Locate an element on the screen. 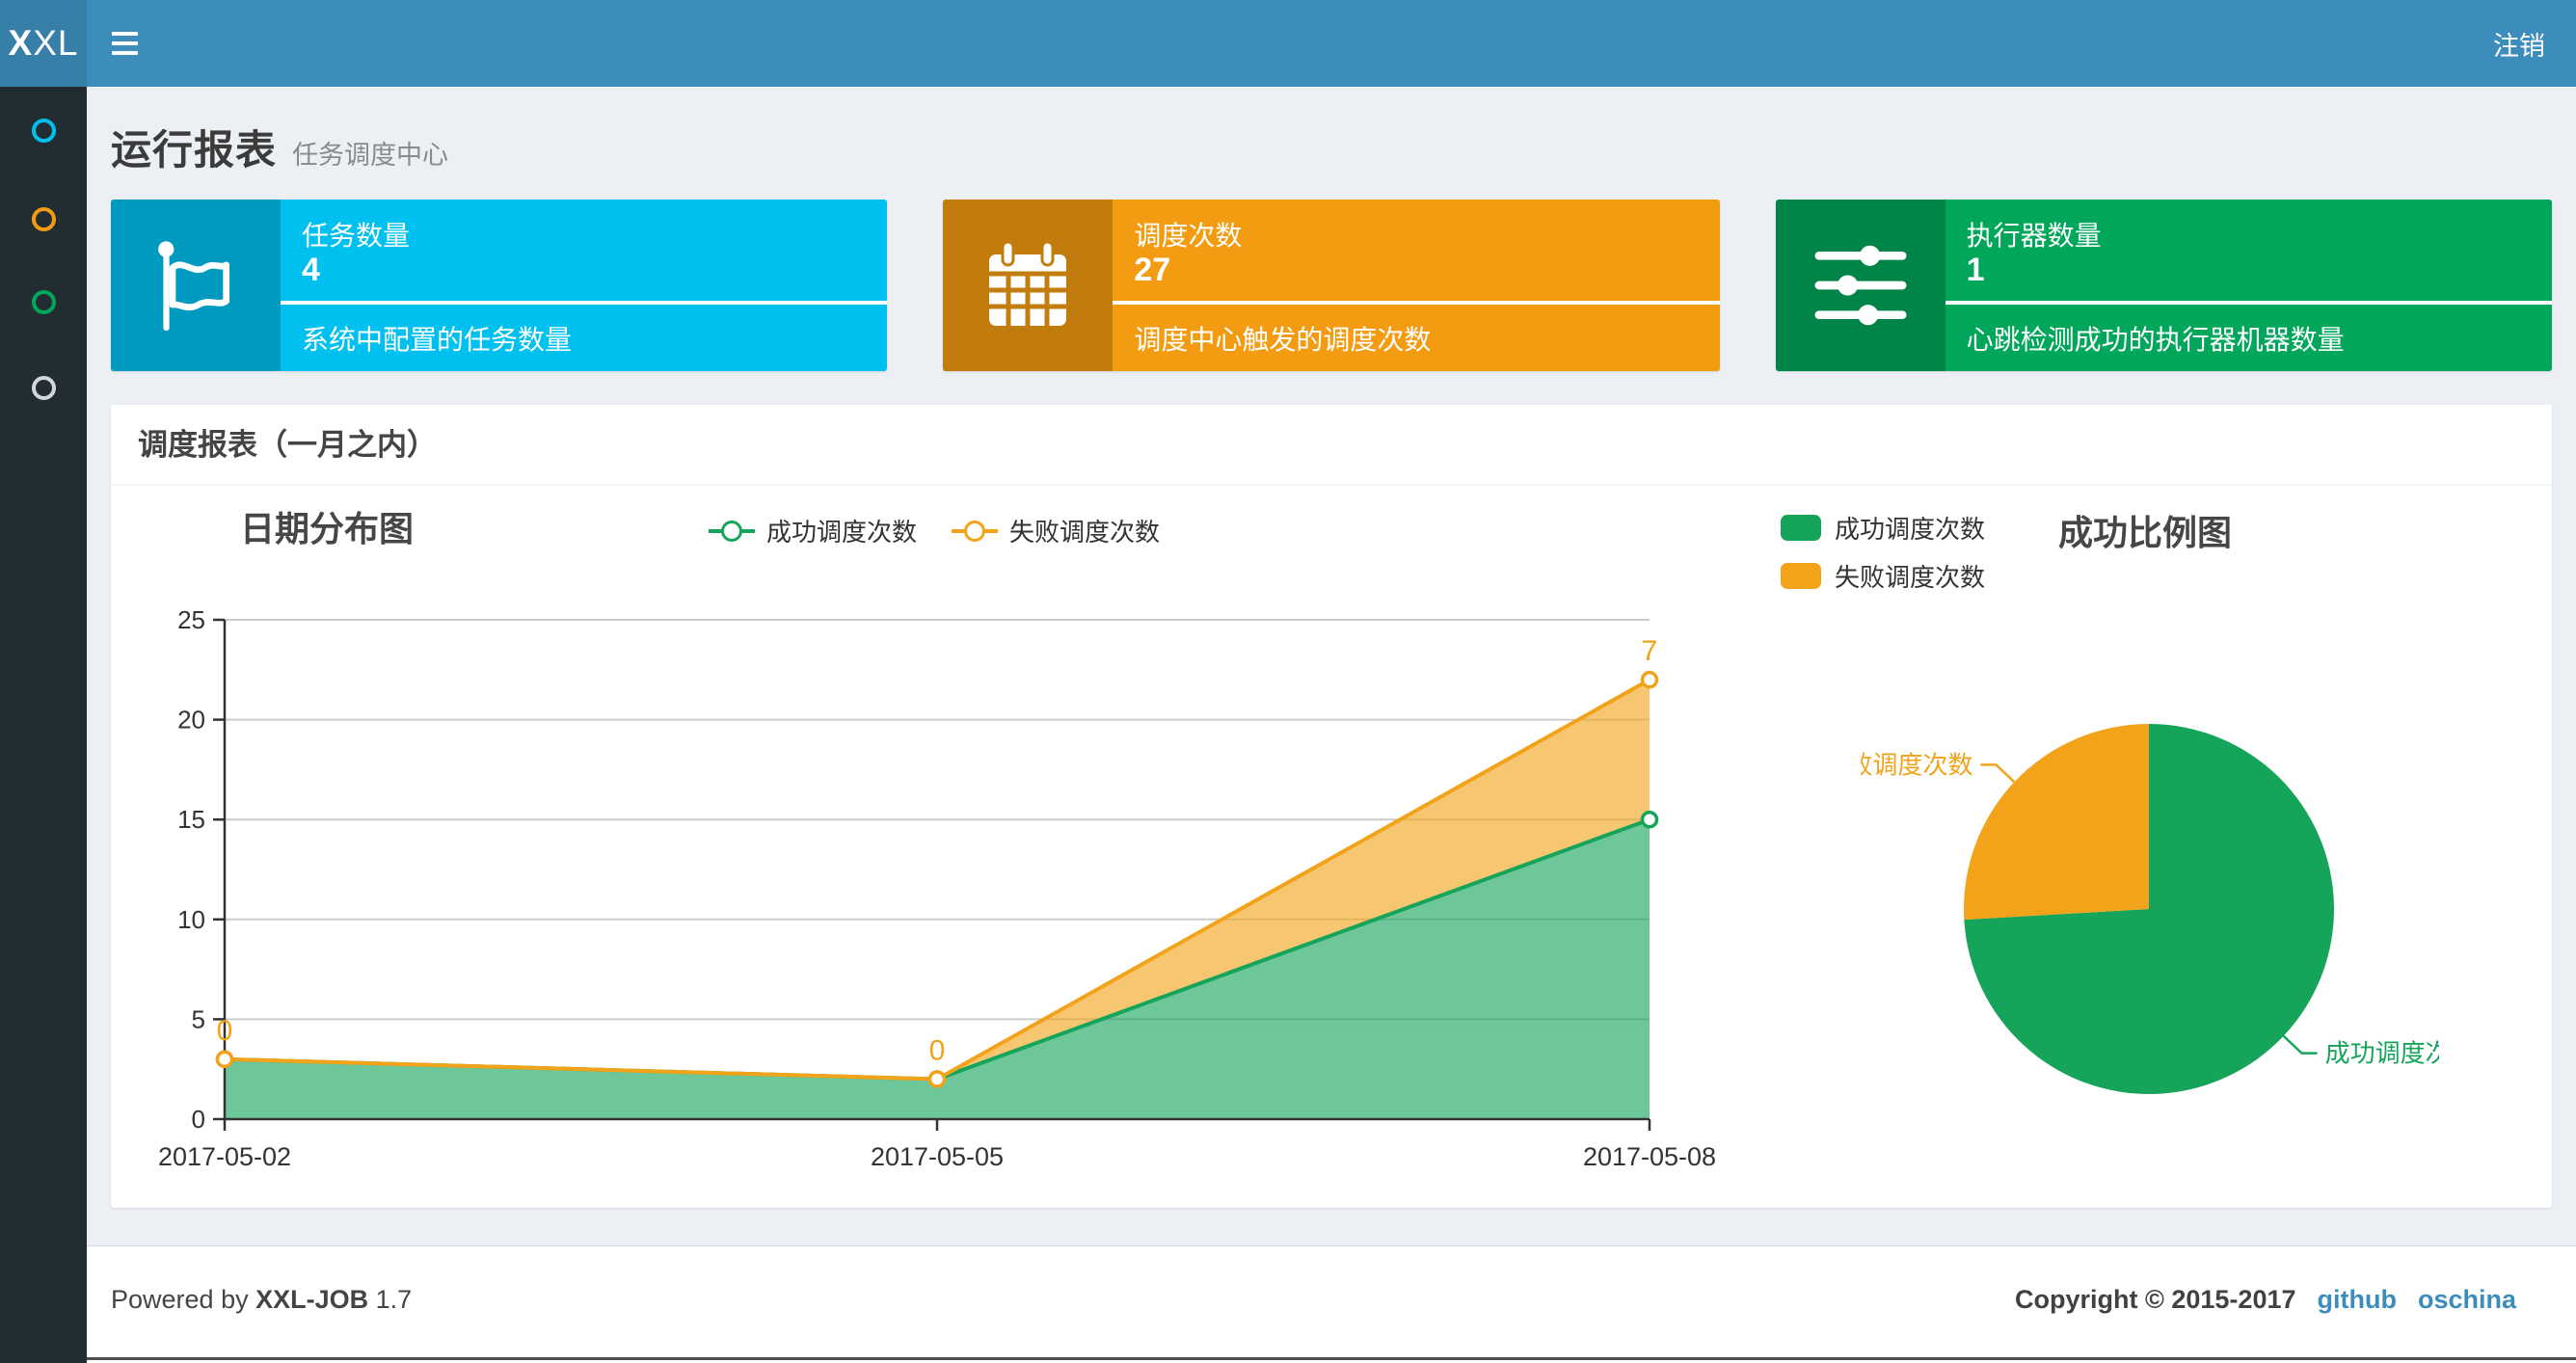 The height and width of the screenshot is (1363, 2576). svg-text: 15 is located at coordinates (191, 819).